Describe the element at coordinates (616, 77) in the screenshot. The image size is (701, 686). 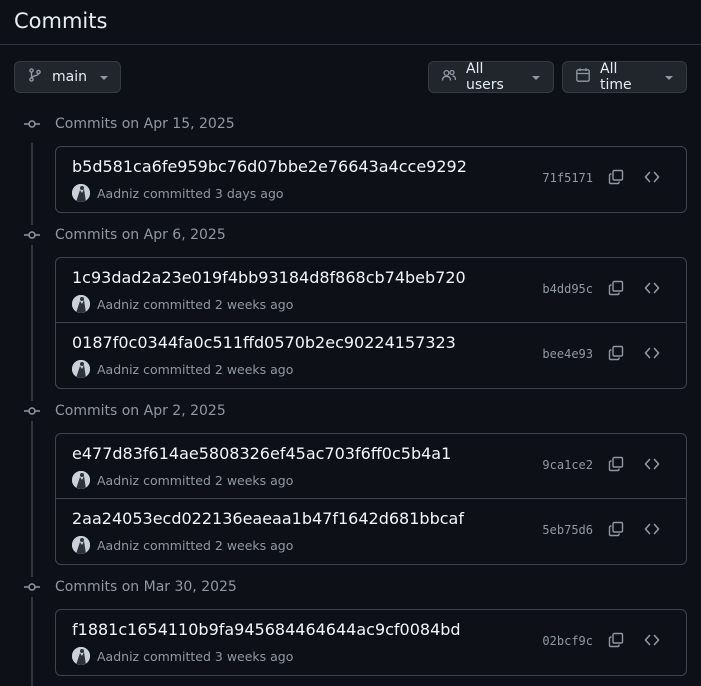
I see `time-filter-label: All time` at that location.